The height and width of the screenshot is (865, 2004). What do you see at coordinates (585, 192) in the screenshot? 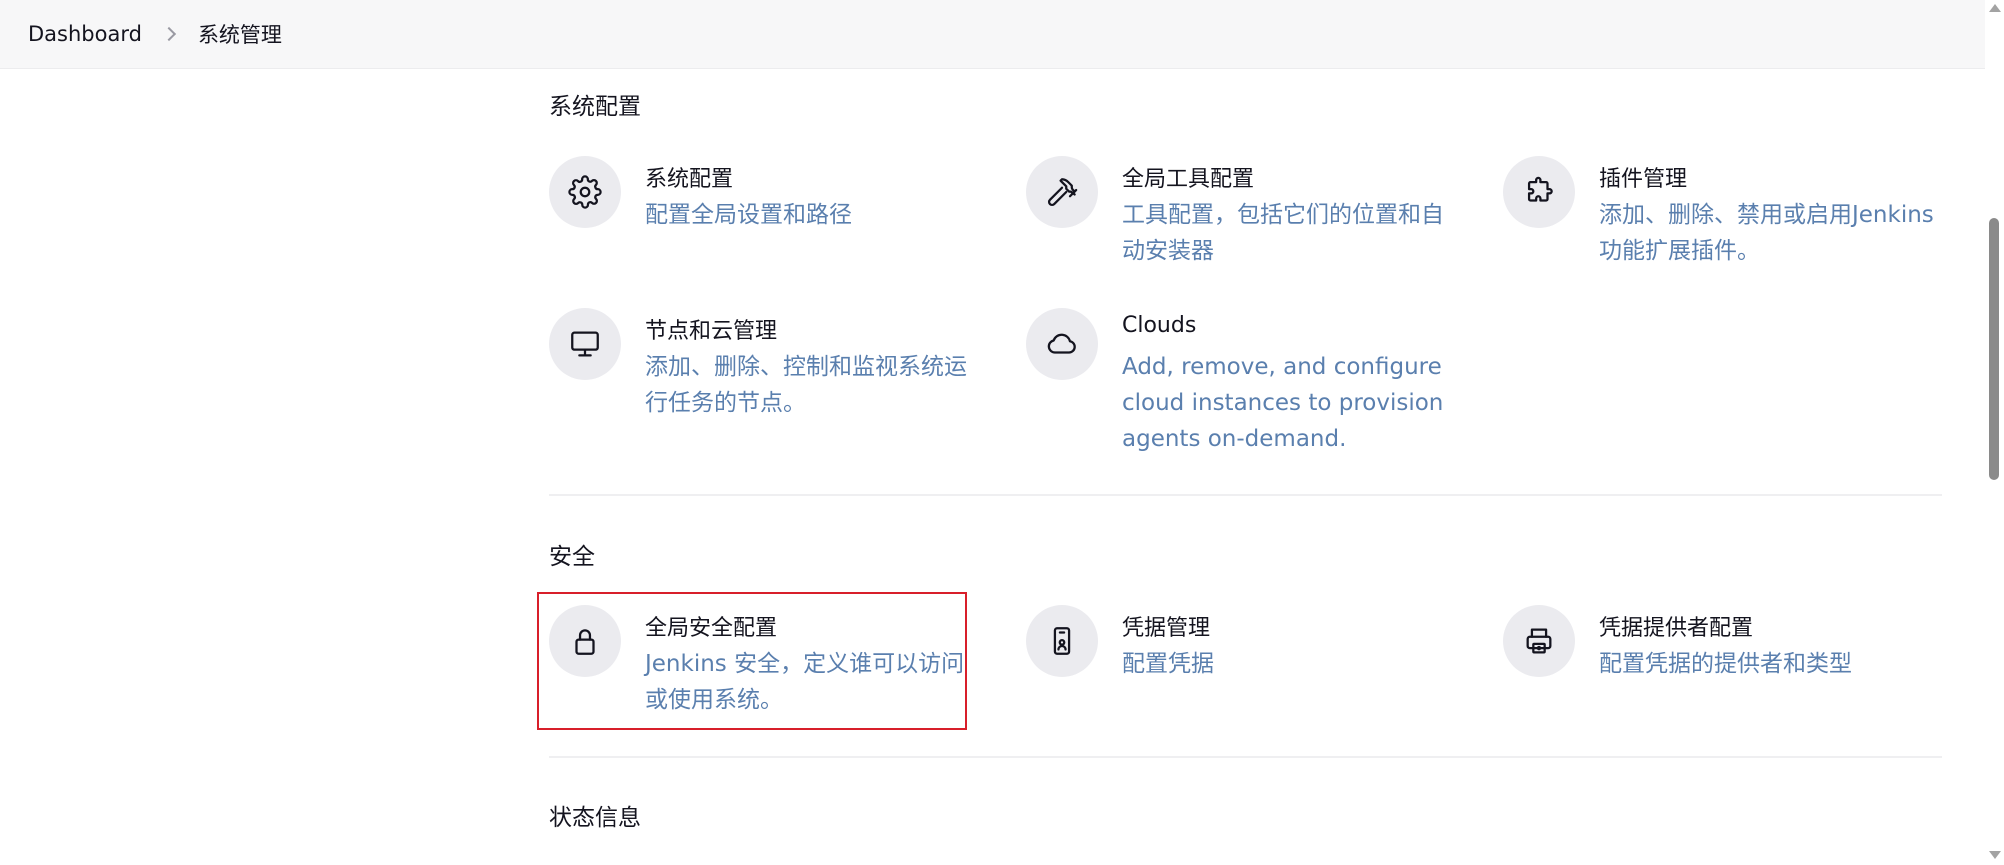
I see `gear-icon` at bounding box center [585, 192].